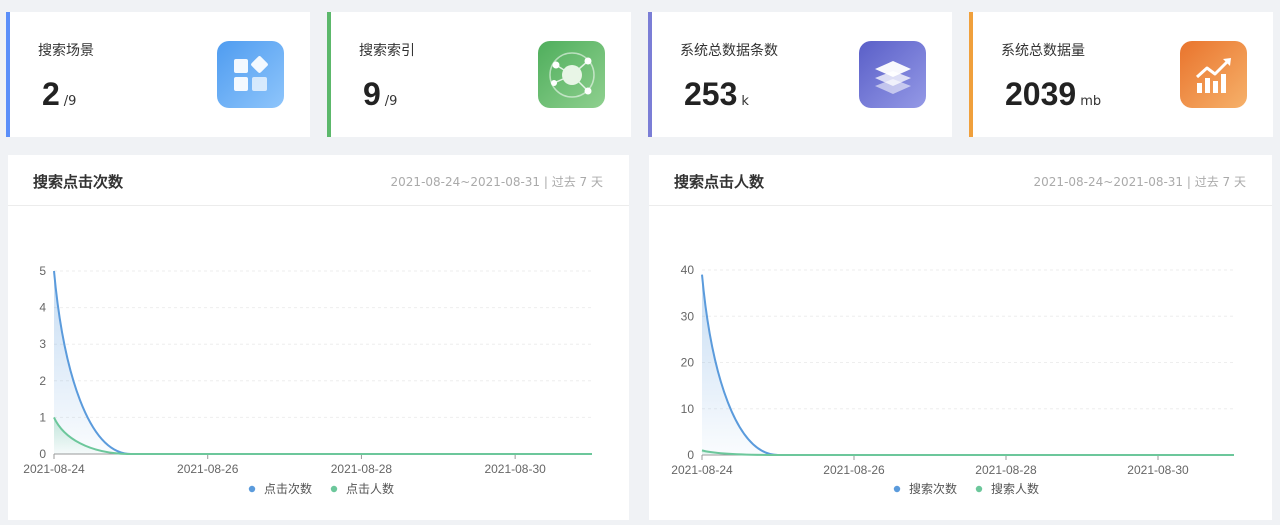 The width and height of the screenshot is (1280, 525). What do you see at coordinates (729, 51) in the screenshot?
I see `stat-title: 系统总数据条数` at bounding box center [729, 51].